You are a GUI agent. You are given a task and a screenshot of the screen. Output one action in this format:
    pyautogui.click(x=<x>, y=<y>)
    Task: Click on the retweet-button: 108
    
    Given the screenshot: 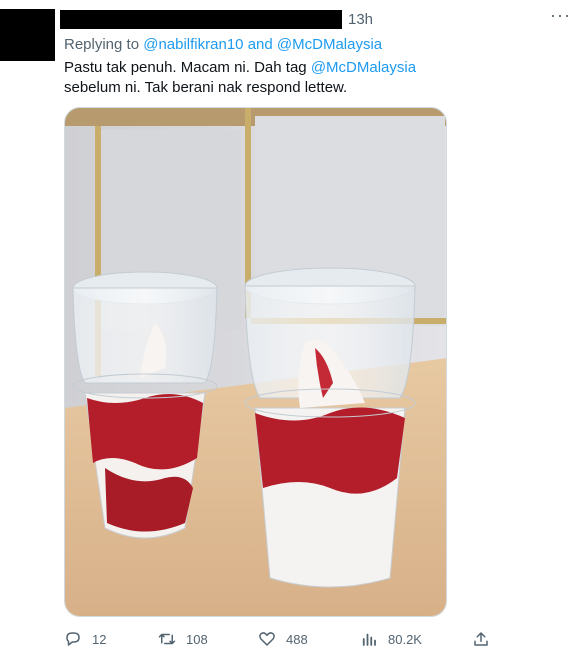 What is the action you would take?
    pyautogui.click(x=183, y=639)
    